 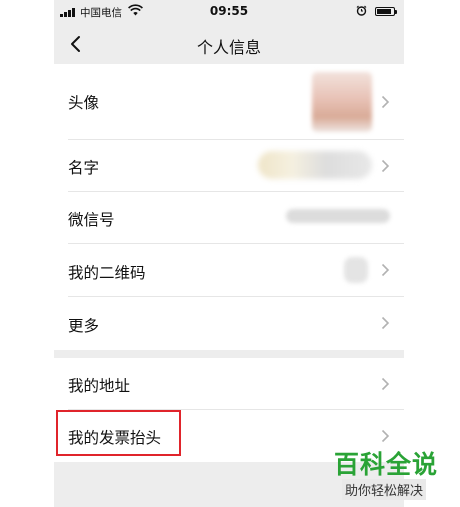 I want to click on battery-level, so click(x=384, y=11).